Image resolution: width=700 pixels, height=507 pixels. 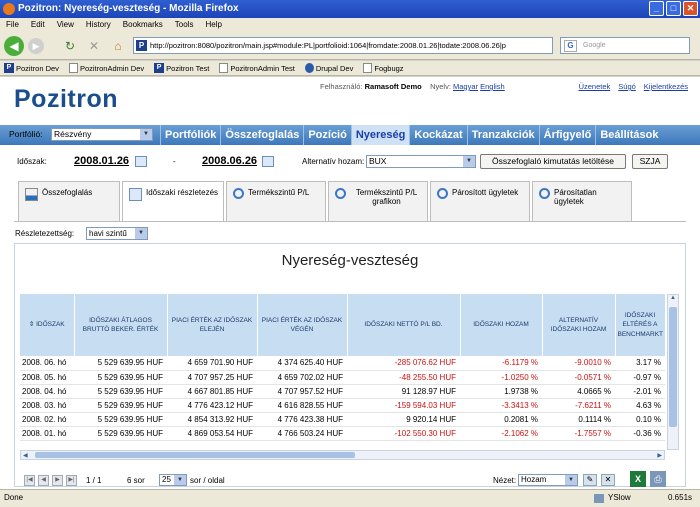 I want to click on help-link: Súgó, so click(x=627, y=86).